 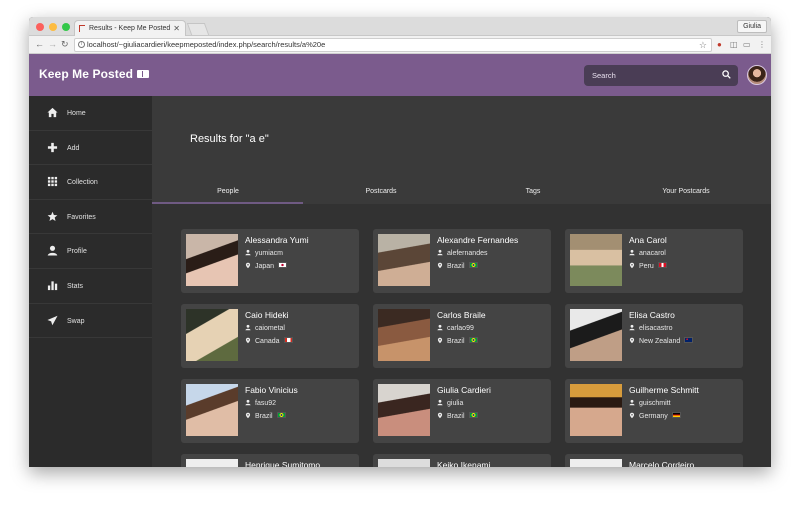 I want to click on person-username: carlao99, so click(x=455, y=328).